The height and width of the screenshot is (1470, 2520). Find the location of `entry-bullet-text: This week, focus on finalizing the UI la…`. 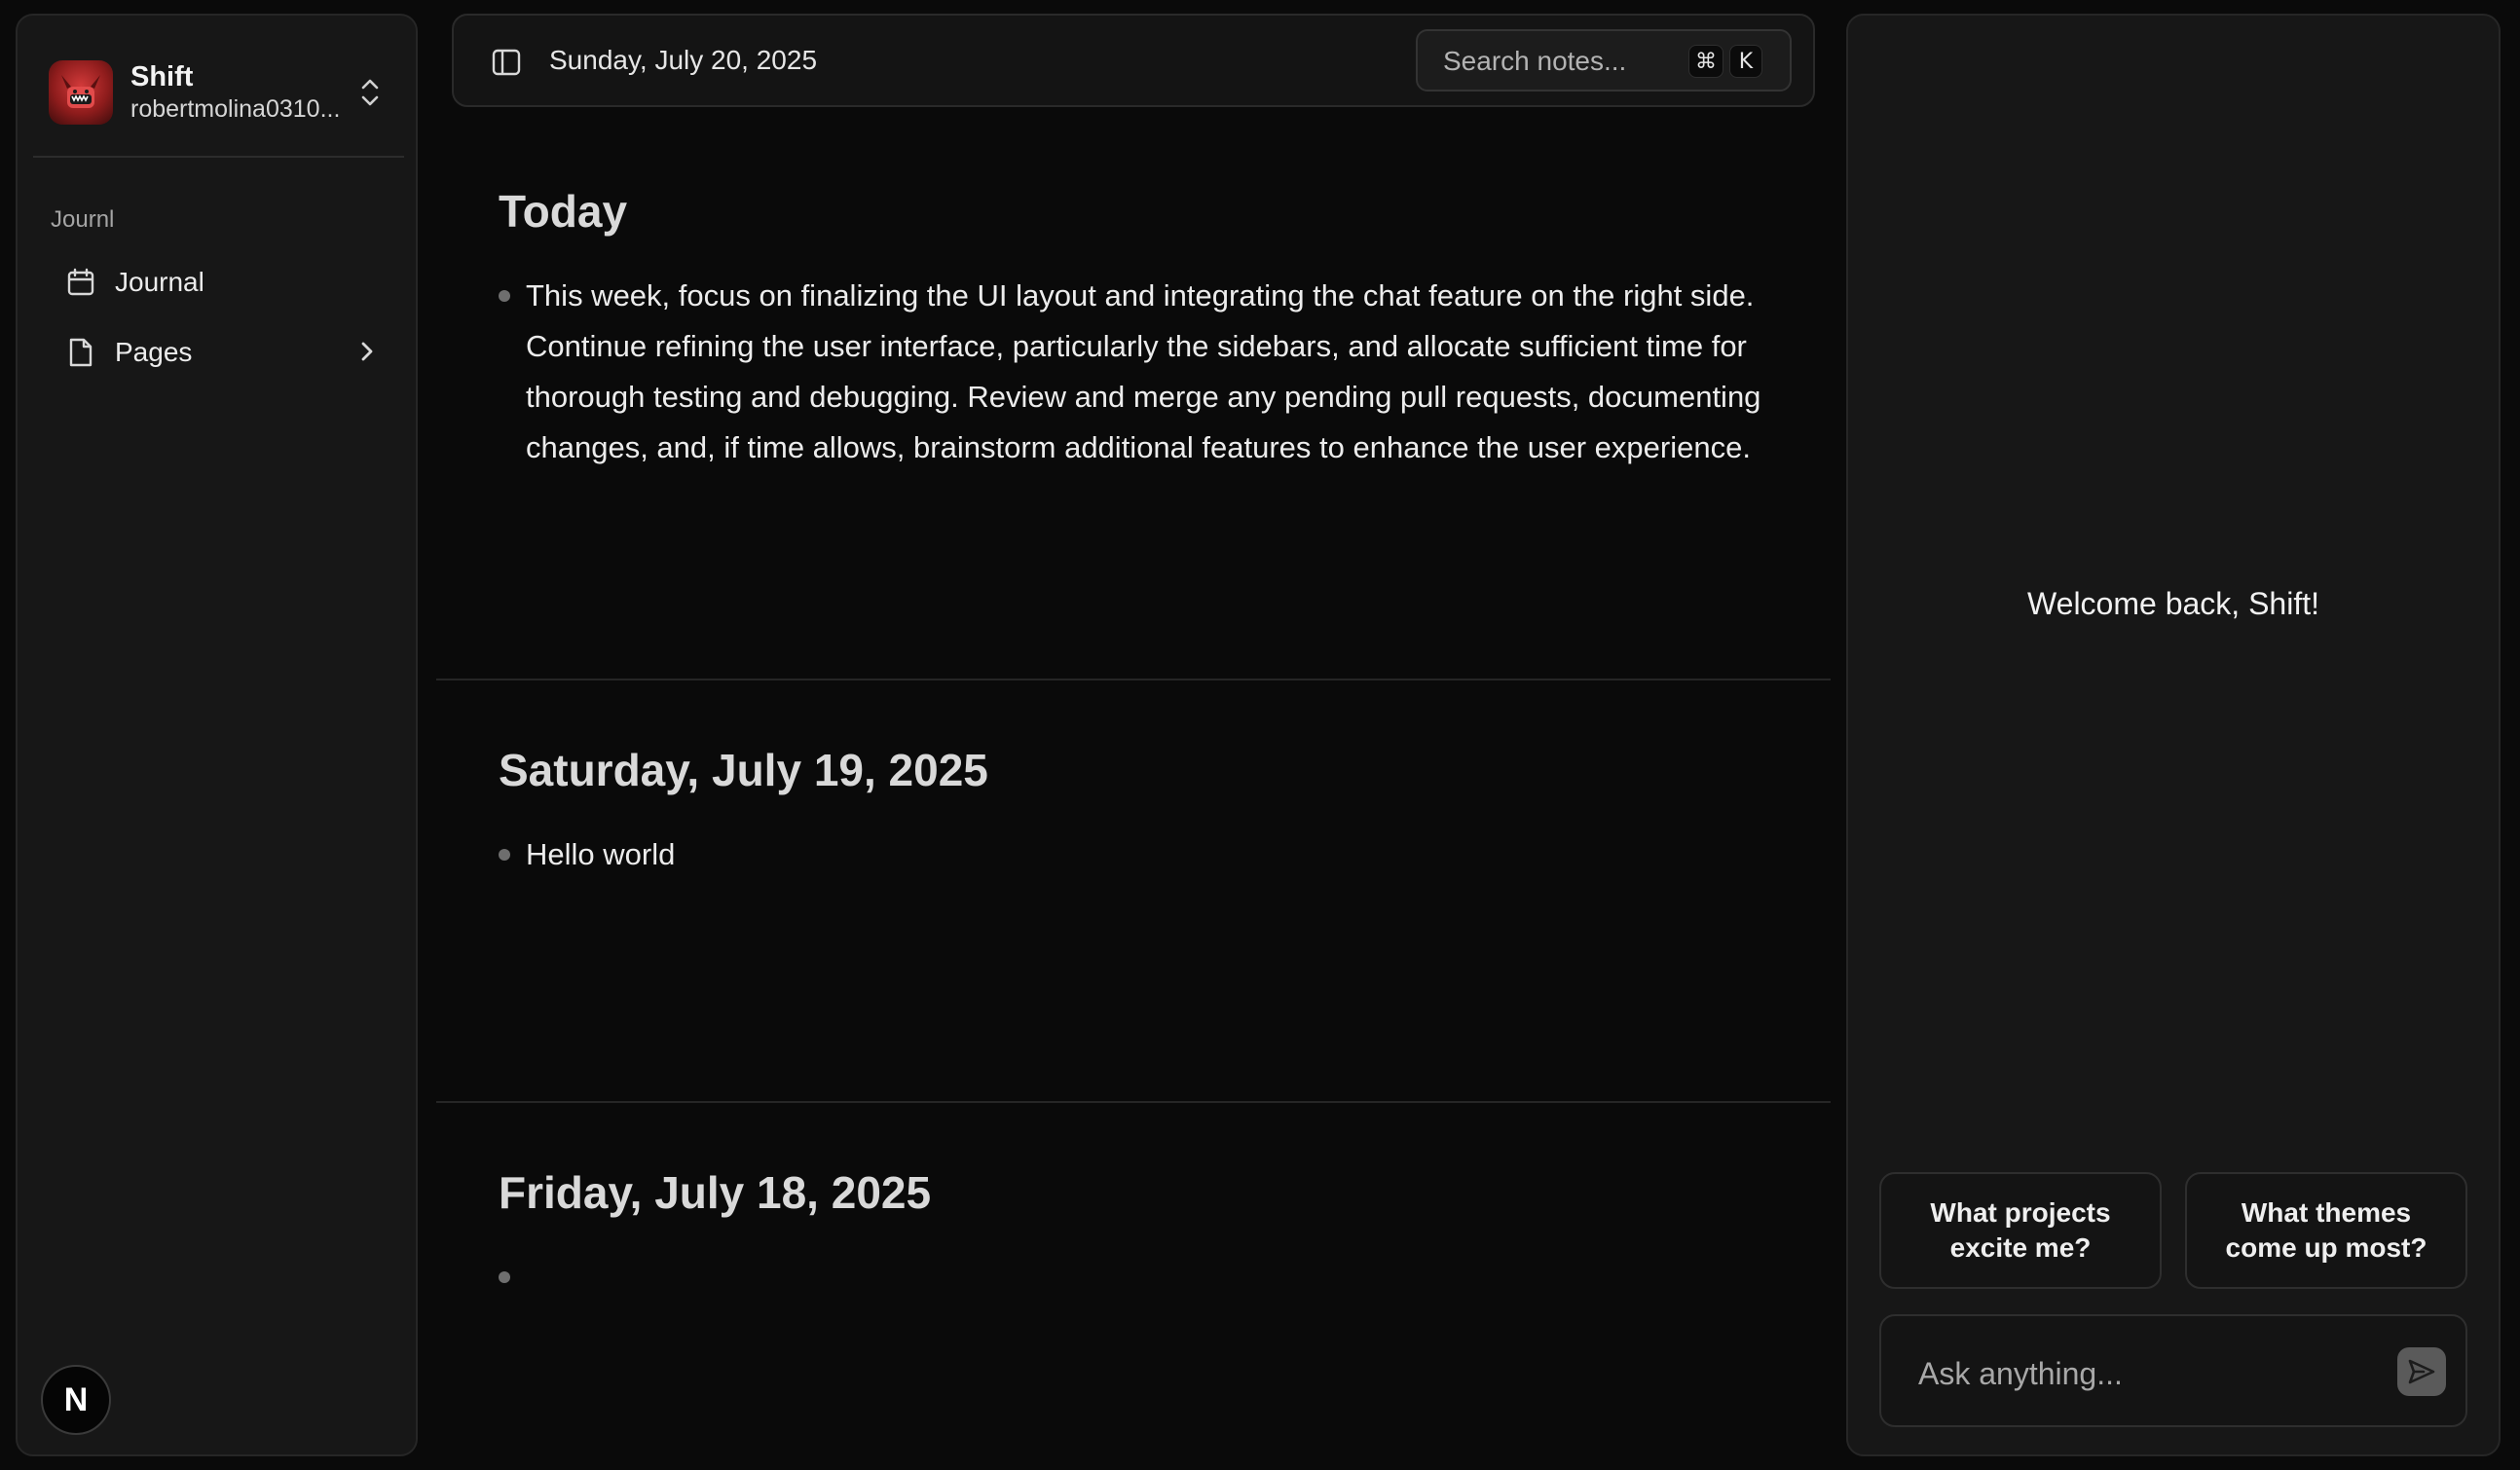

entry-bullet-text: This week, focus on finalizing the UI la… is located at coordinates (1154, 372).